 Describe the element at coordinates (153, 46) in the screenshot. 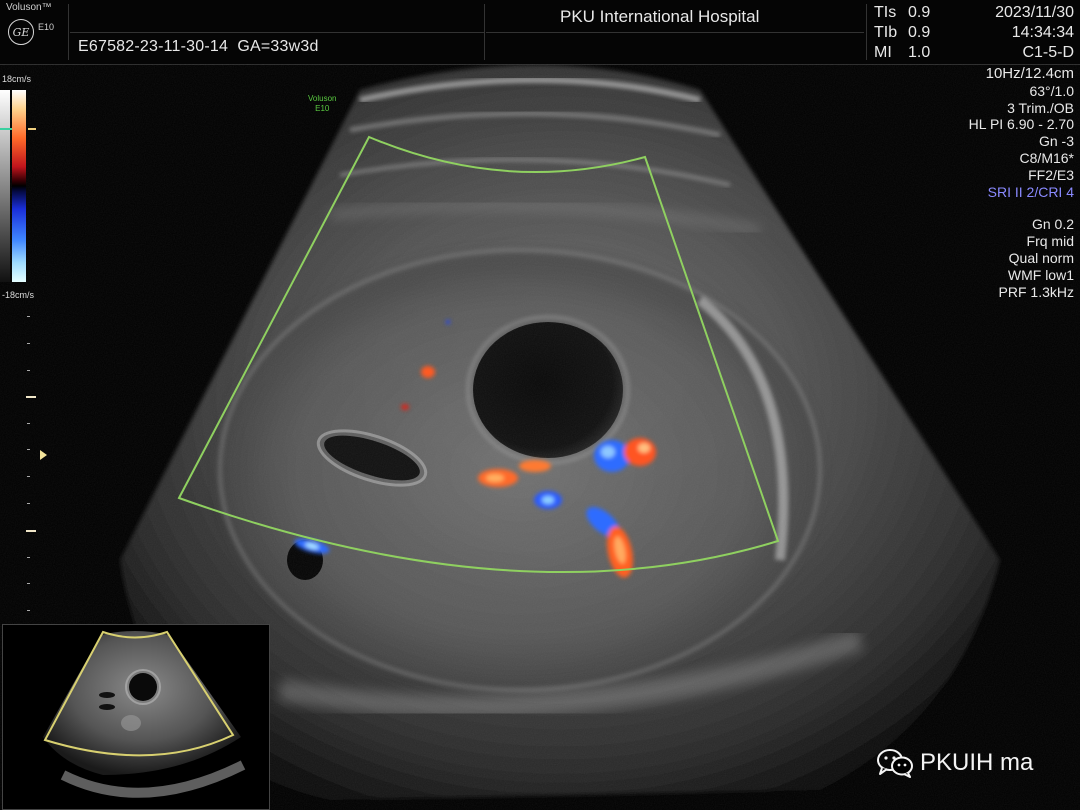

I see `patient-id: E67582-23-11-30-14` at that location.